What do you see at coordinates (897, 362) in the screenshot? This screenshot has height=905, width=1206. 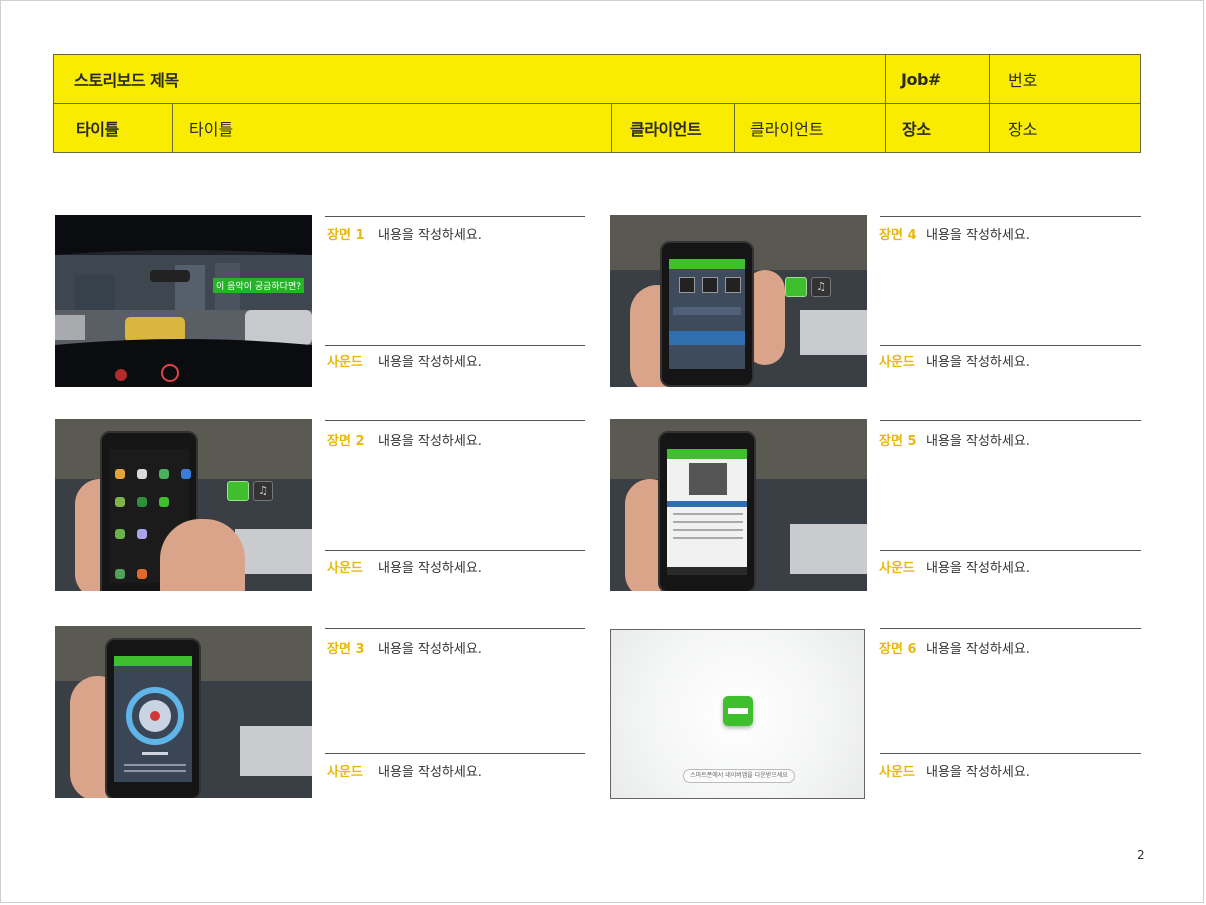 I see `sound-4-label: 사운드` at bounding box center [897, 362].